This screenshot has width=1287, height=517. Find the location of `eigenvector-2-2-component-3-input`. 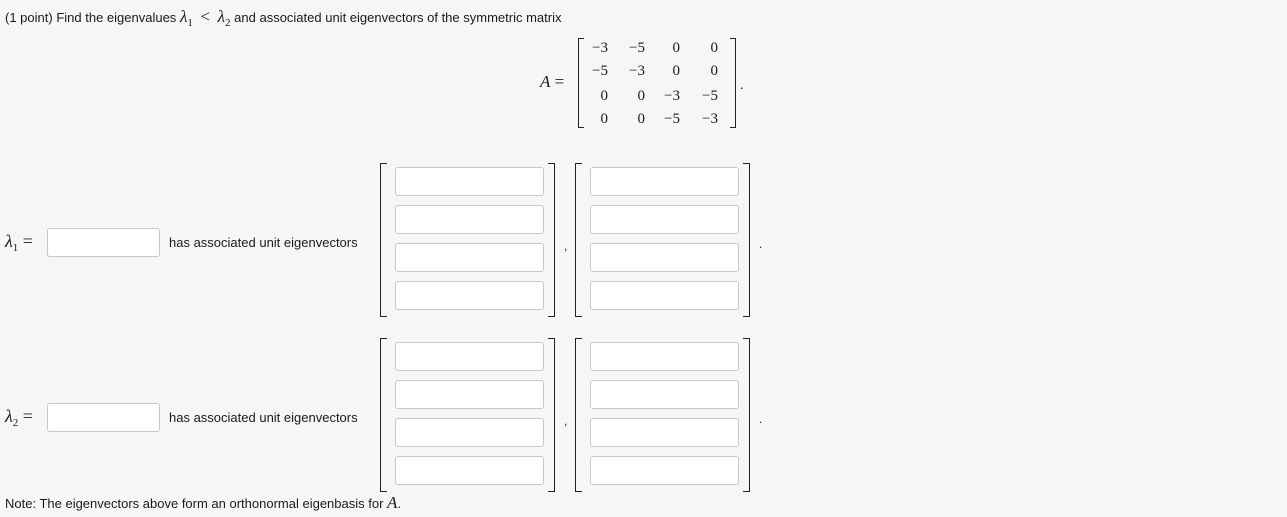

eigenvector-2-2-component-3-input is located at coordinates (664, 432).